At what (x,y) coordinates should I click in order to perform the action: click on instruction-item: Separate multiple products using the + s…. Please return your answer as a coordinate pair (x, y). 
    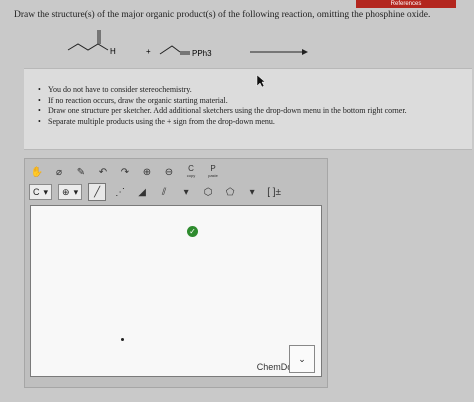
    Looking at the image, I should click on (255, 122).